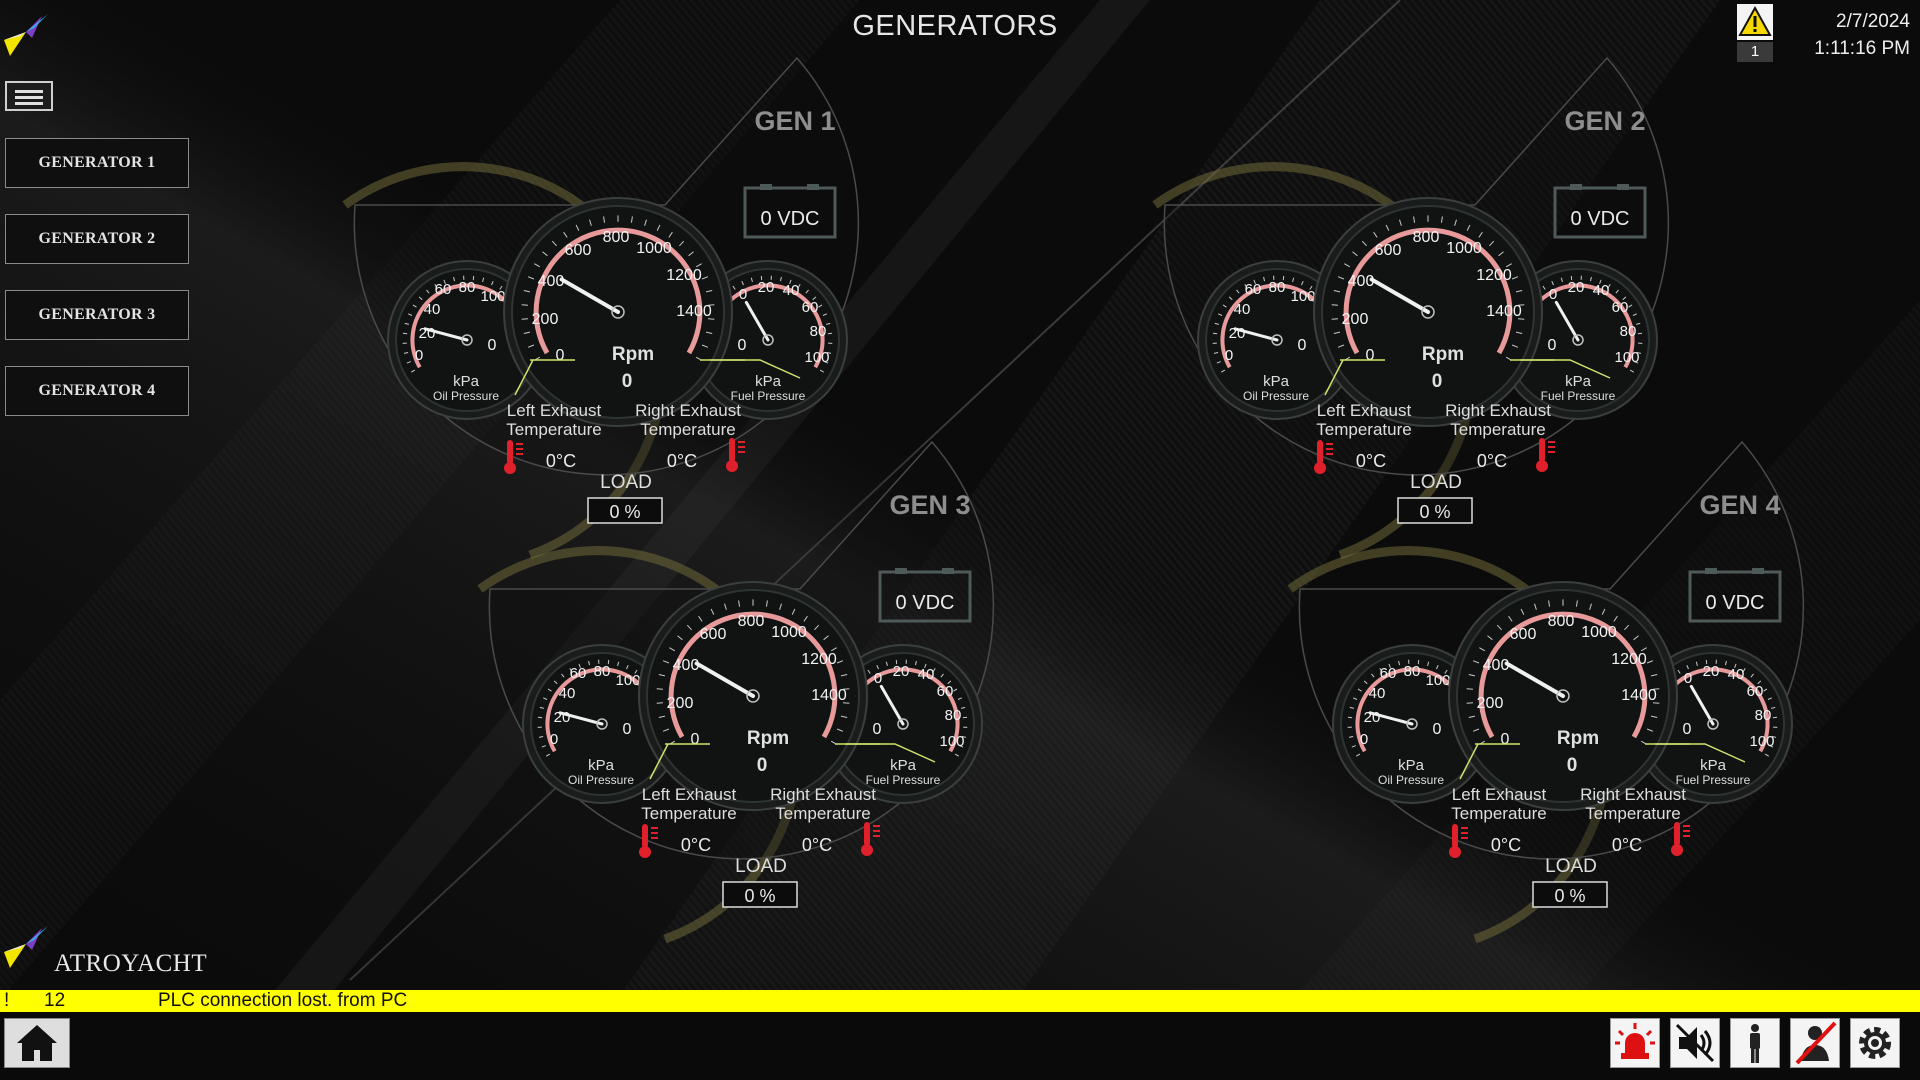 Image resolution: width=1920 pixels, height=1080 pixels. I want to click on logout-button, so click(1815, 1043).